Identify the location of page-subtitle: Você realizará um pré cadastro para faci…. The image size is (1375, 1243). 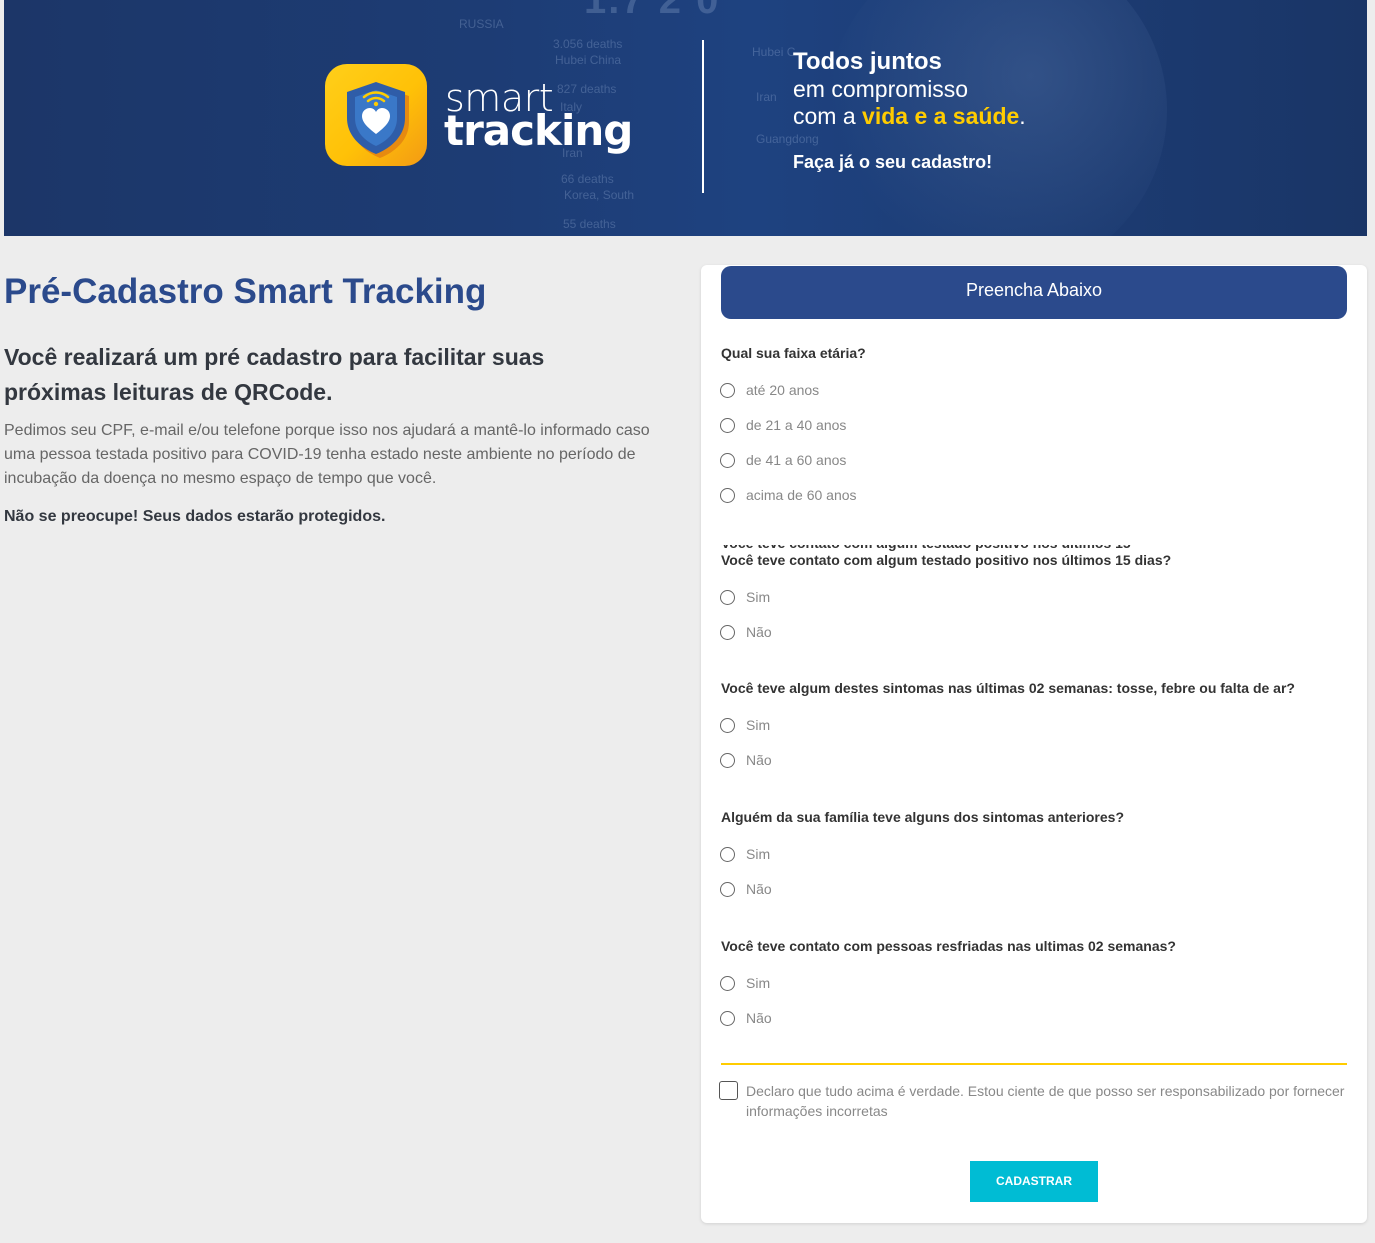
(274, 374).